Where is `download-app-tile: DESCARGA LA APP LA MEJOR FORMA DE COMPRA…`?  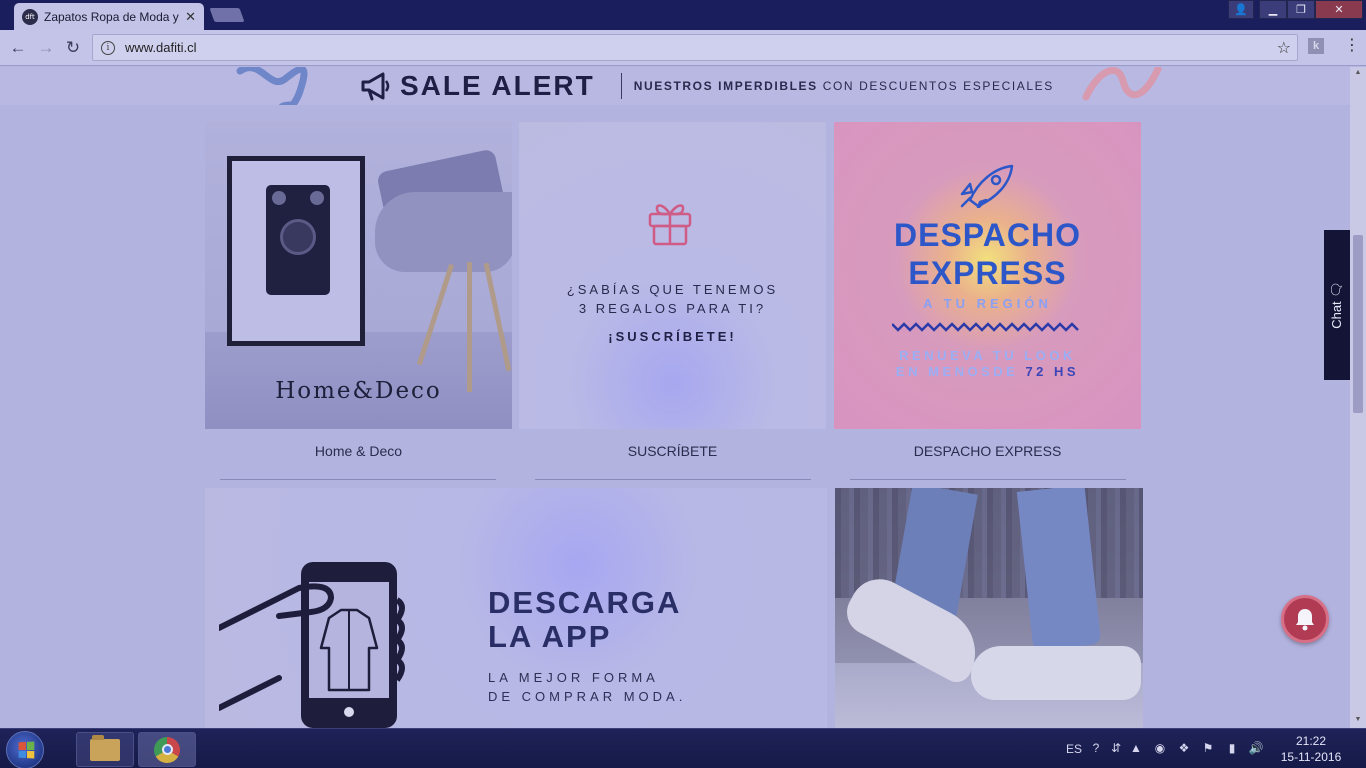
download-app-tile: DESCARGA LA APP LA MEJOR FORMA DE COMPRA… is located at coordinates (516, 608).